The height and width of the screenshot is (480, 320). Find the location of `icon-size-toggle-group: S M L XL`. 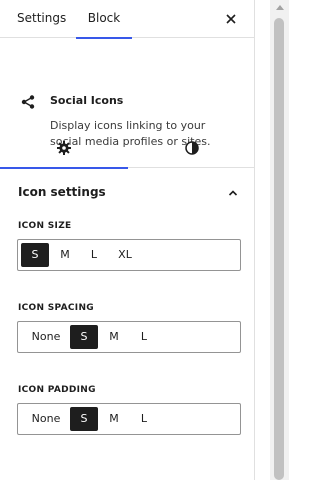

icon-size-toggle-group: S M L XL is located at coordinates (129, 255).